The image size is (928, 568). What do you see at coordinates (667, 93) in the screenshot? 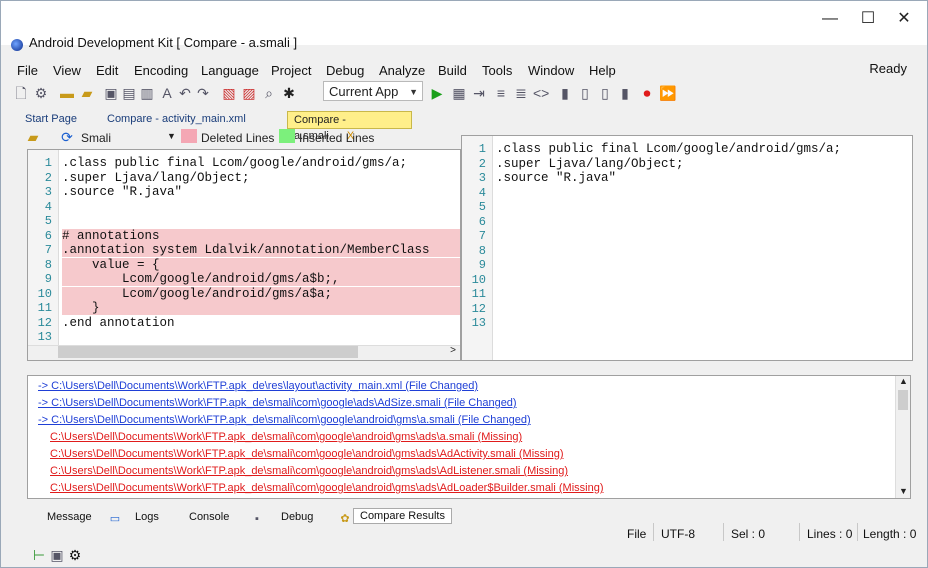
I see `play-macro-icon: ⏩` at bounding box center [667, 93].